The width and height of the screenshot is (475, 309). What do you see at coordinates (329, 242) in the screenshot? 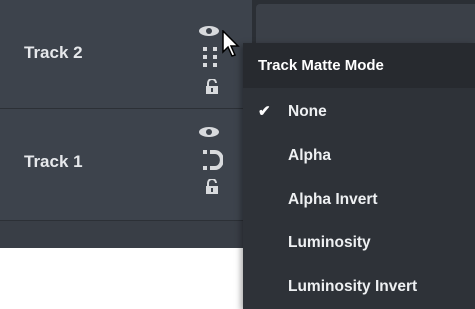
I see `menu-item-label: Luminosity` at bounding box center [329, 242].